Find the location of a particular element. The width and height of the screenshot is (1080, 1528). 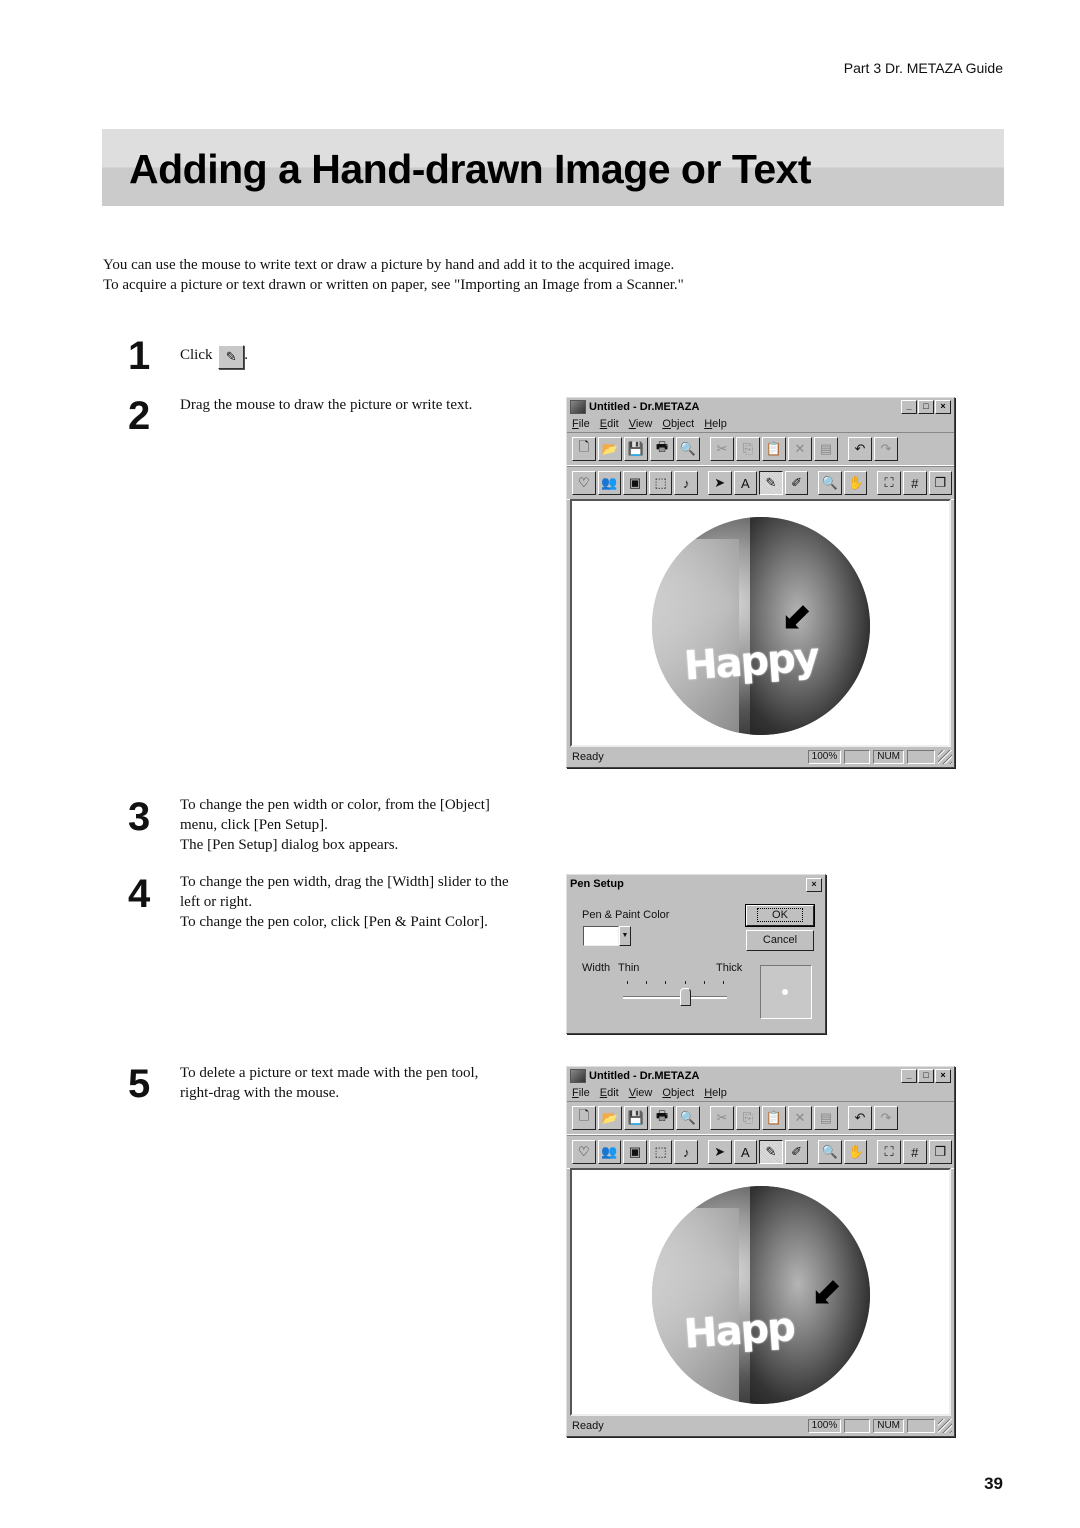

slider-thumb is located at coordinates (685, 997).